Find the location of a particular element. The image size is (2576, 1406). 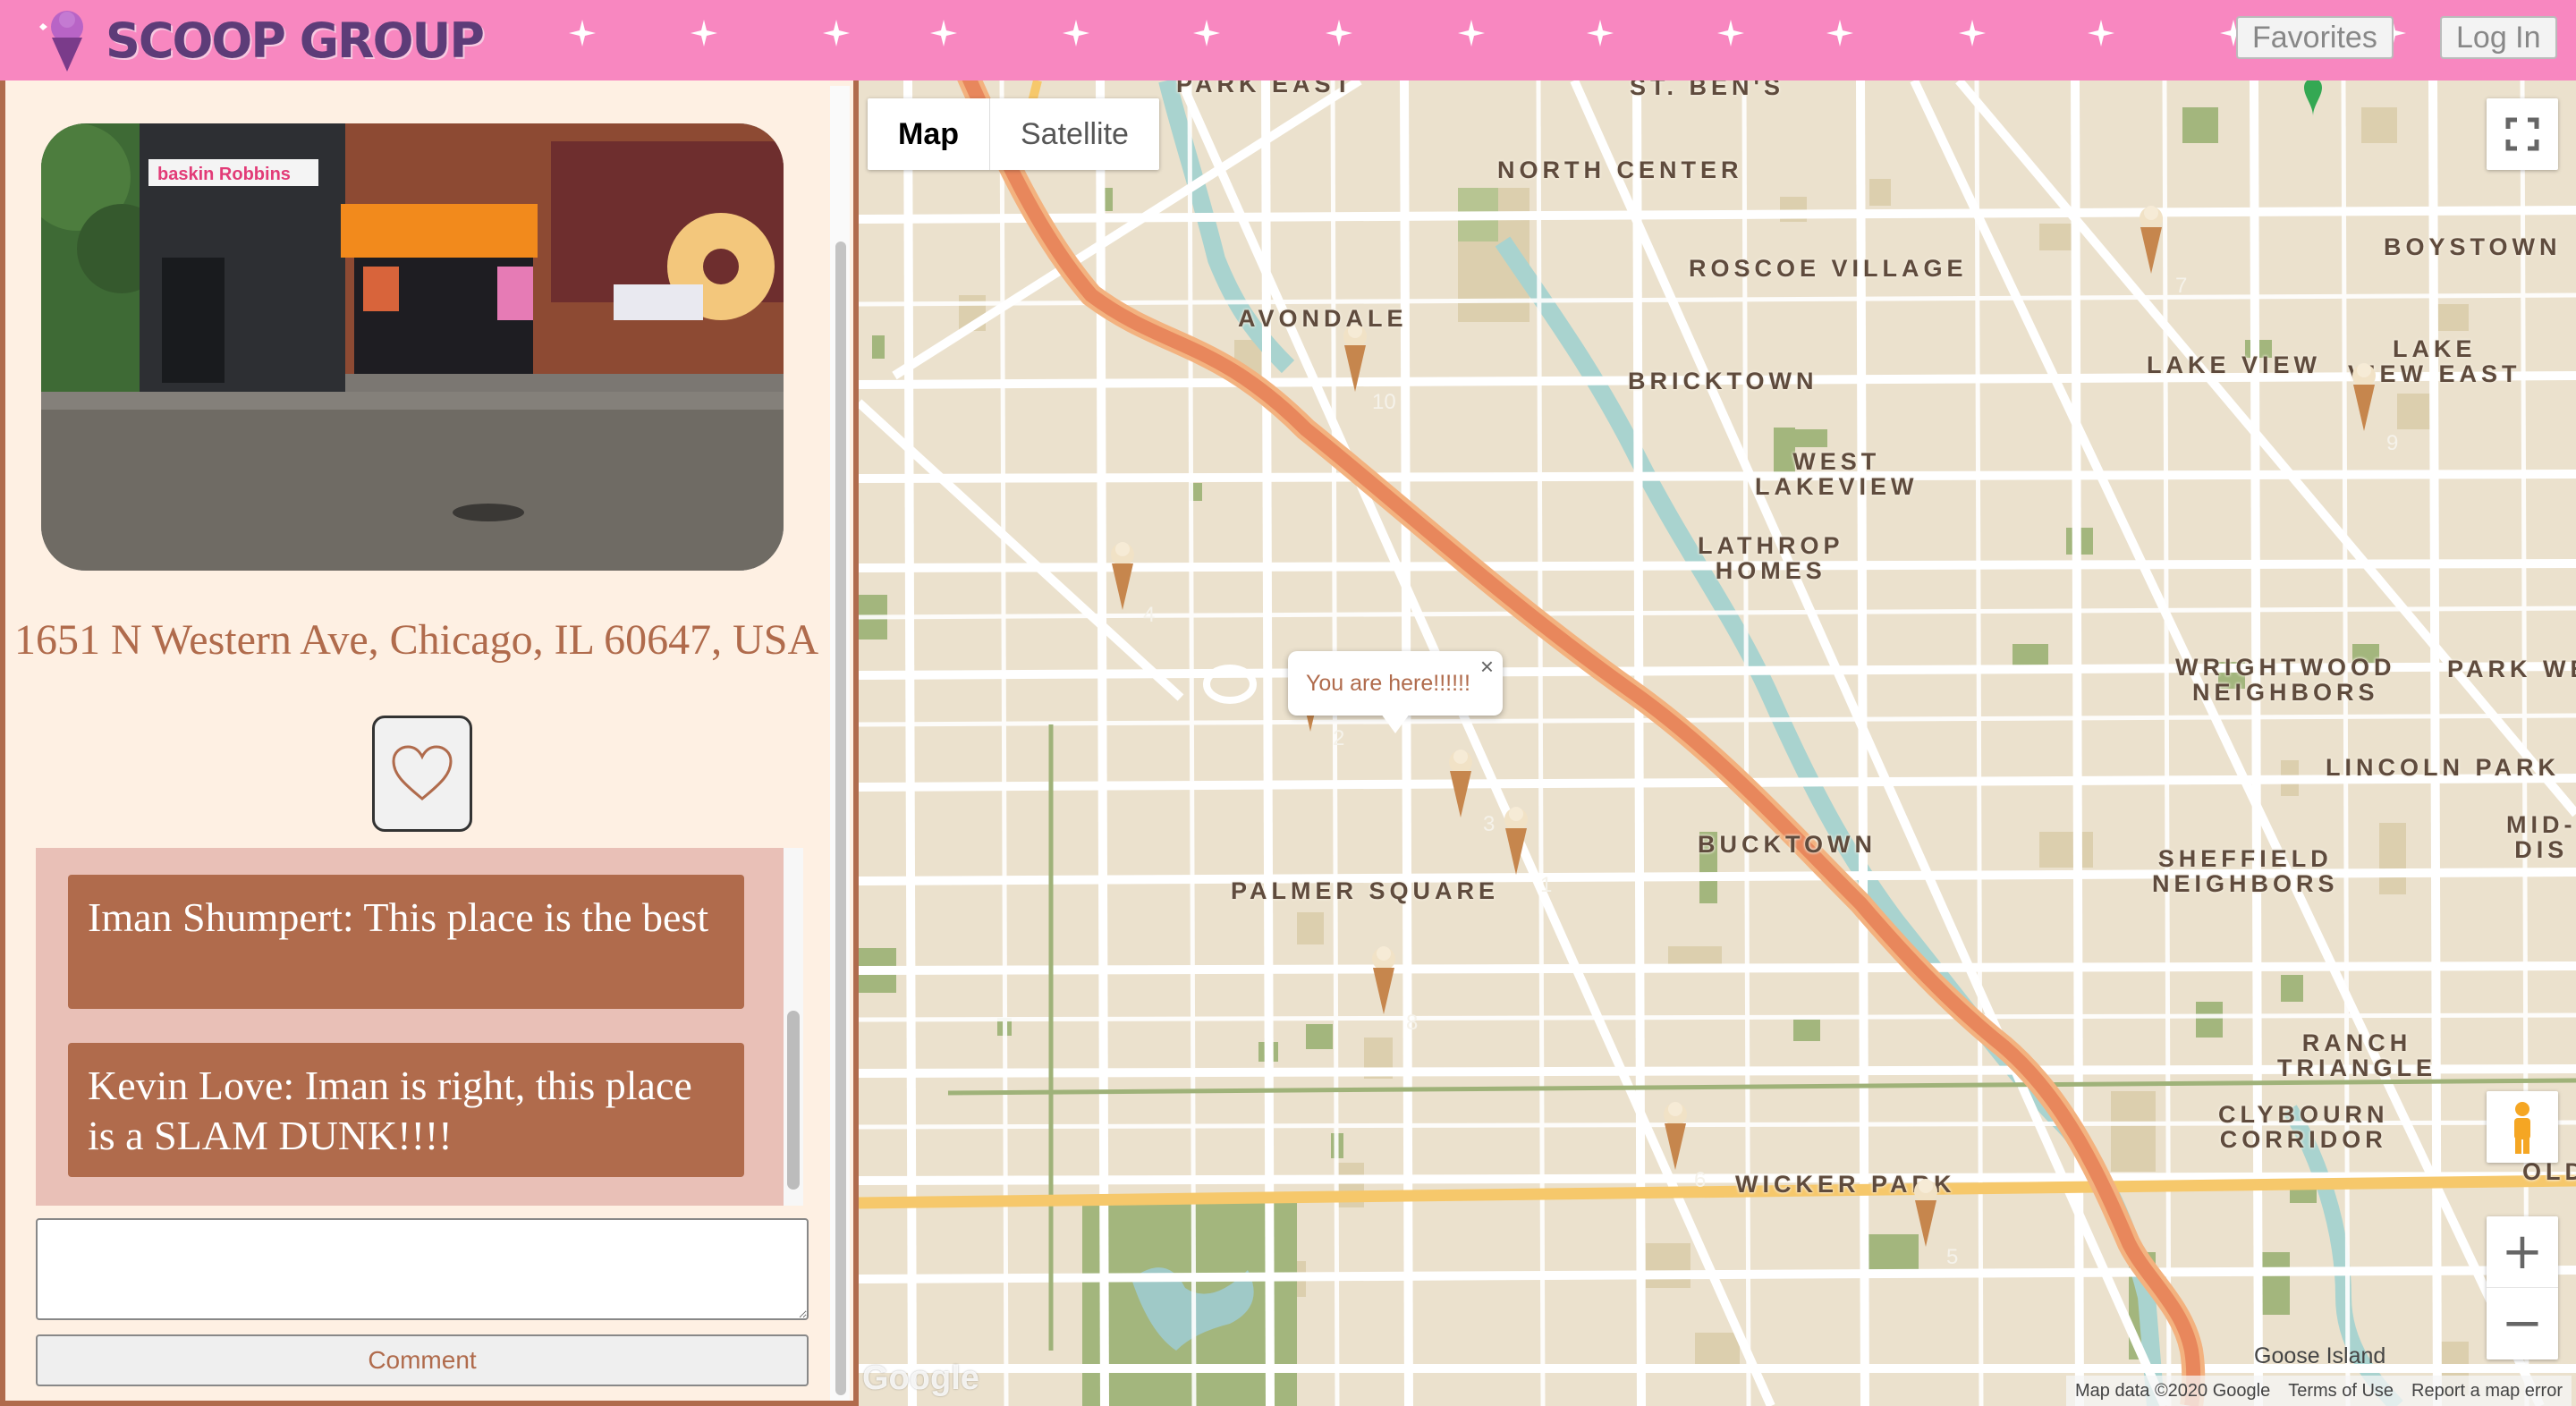

neighborhood-label: SHEFFIELD NEIGHBORS is located at coordinates (2245, 871).